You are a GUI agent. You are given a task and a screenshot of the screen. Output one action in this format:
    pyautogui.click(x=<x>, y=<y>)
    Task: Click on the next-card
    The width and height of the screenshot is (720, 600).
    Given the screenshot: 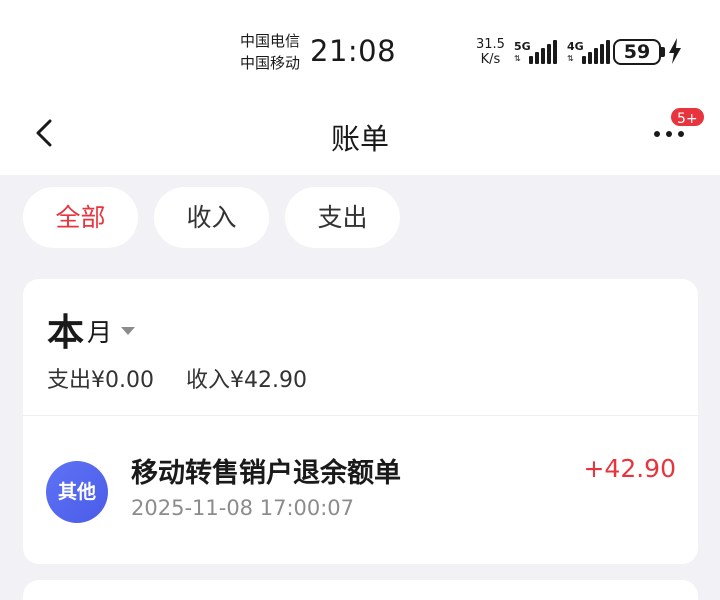 What is the action you would take?
    pyautogui.click(x=360, y=590)
    